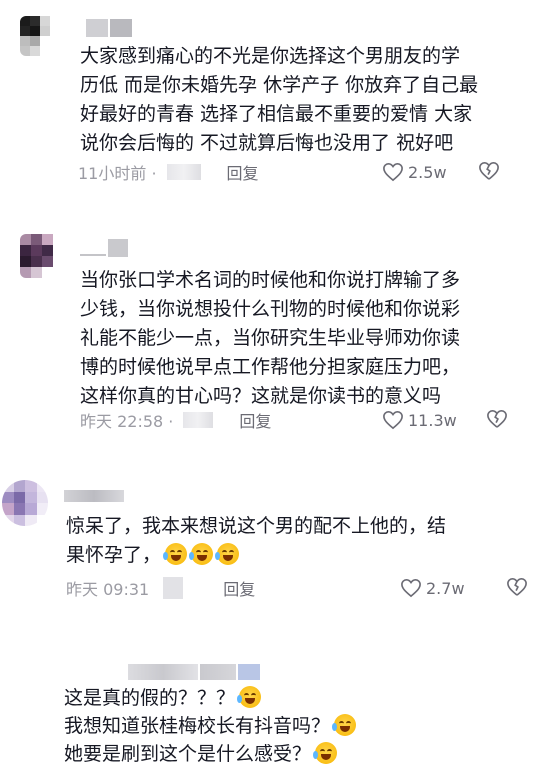  What do you see at coordinates (210, 698) in the screenshot?
I see `comment-line: 这是真的假的？？？` at bounding box center [210, 698].